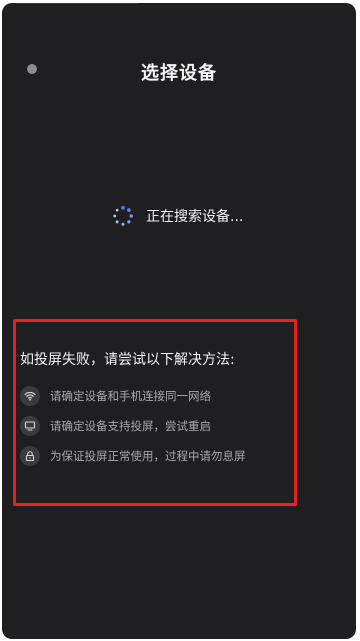 Image resolution: width=360 pixels, height=641 pixels. Describe the element at coordinates (179, 73) in the screenshot. I see `page-title: 选择设备` at that location.